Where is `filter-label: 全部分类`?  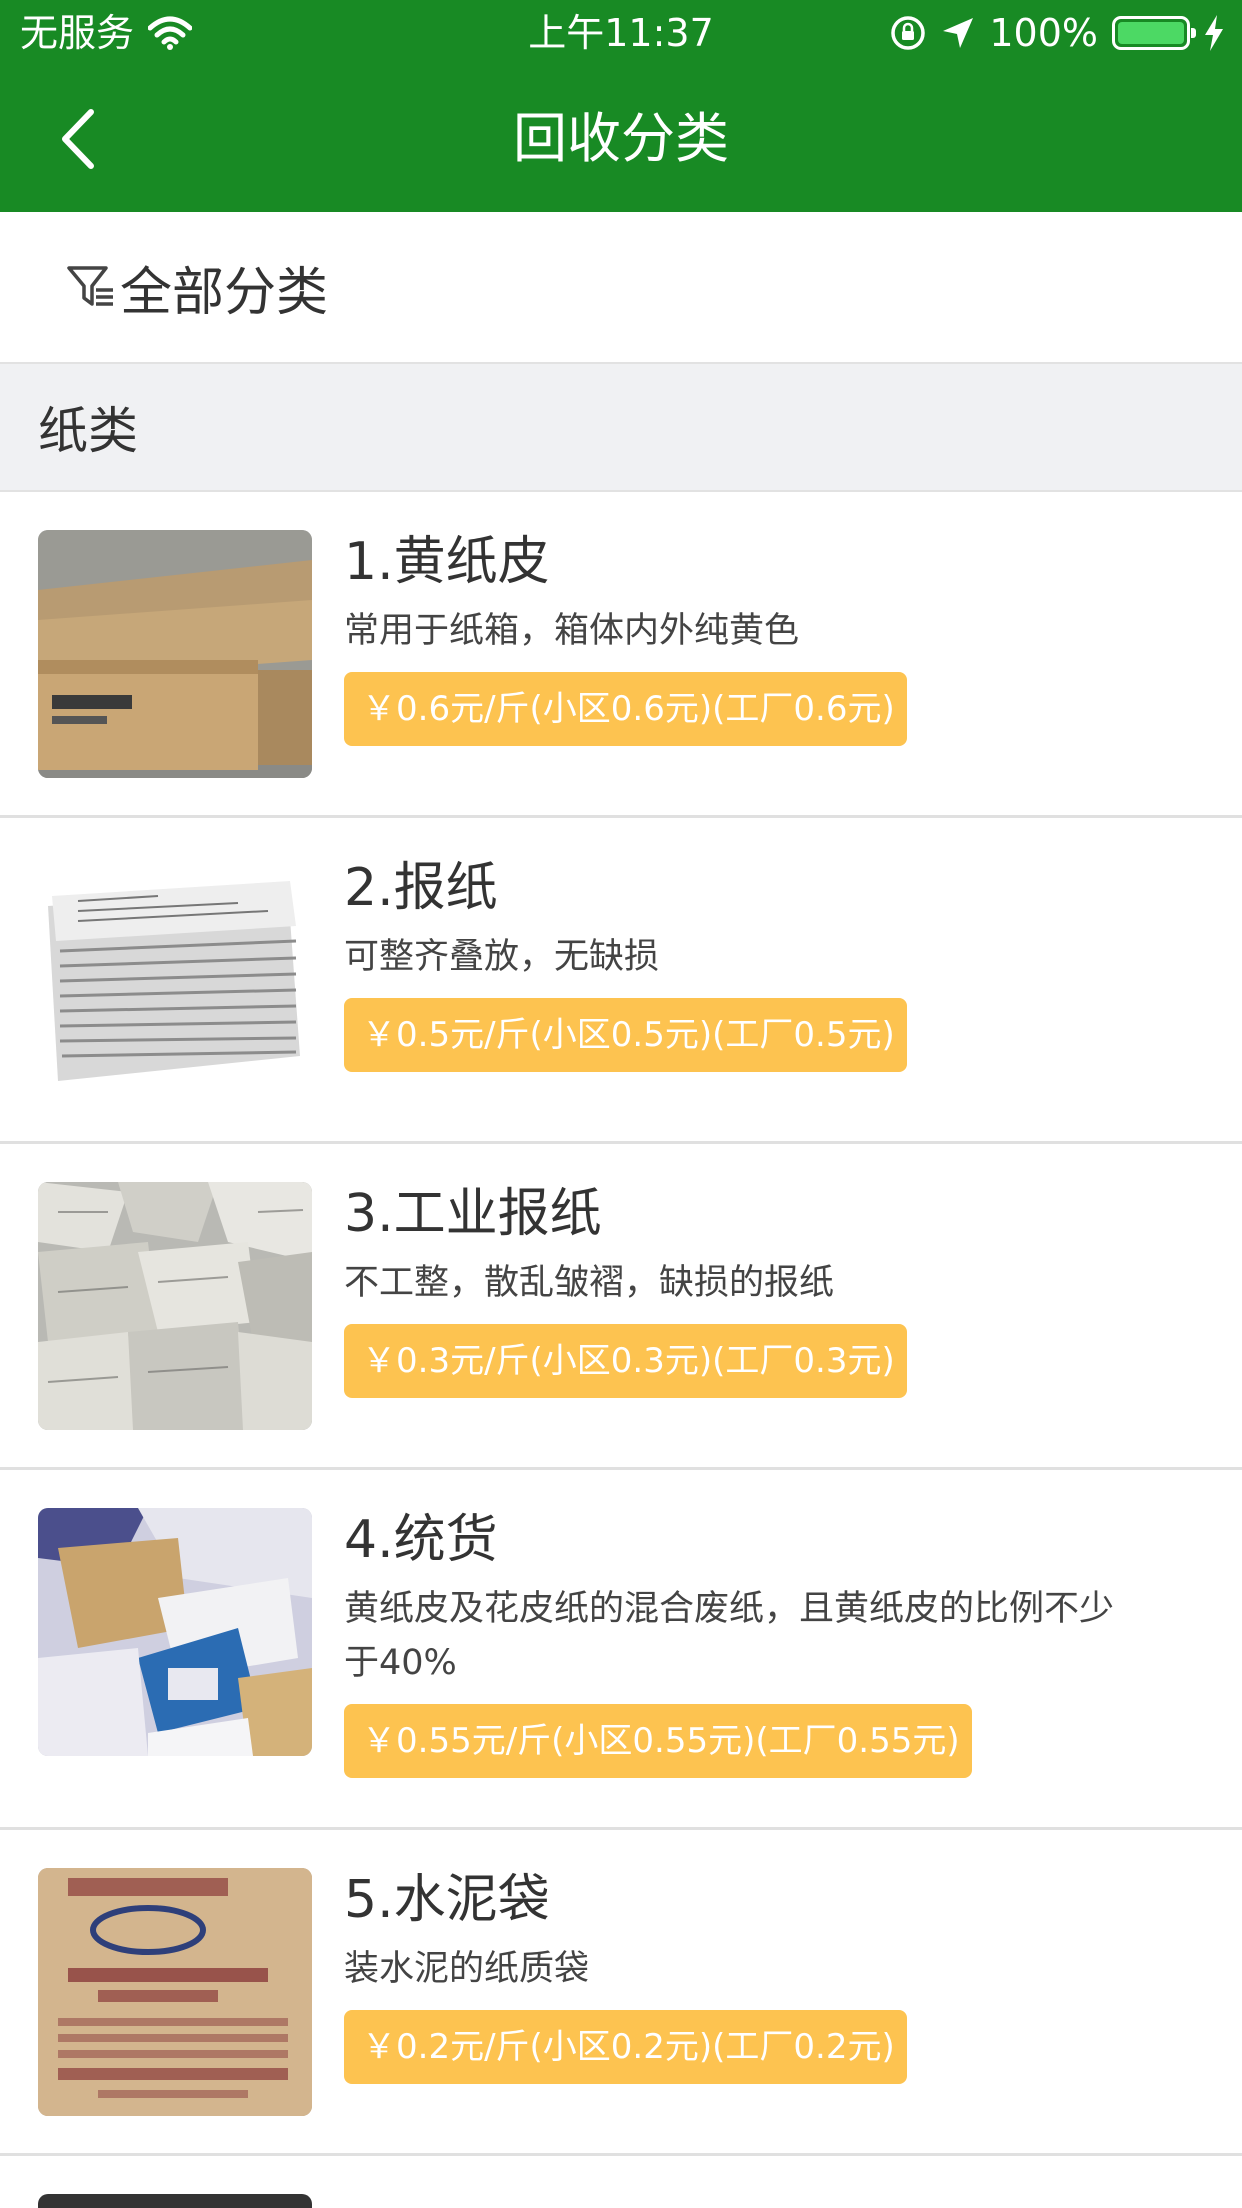
filter-label: 全部分类 is located at coordinates (224, 292).